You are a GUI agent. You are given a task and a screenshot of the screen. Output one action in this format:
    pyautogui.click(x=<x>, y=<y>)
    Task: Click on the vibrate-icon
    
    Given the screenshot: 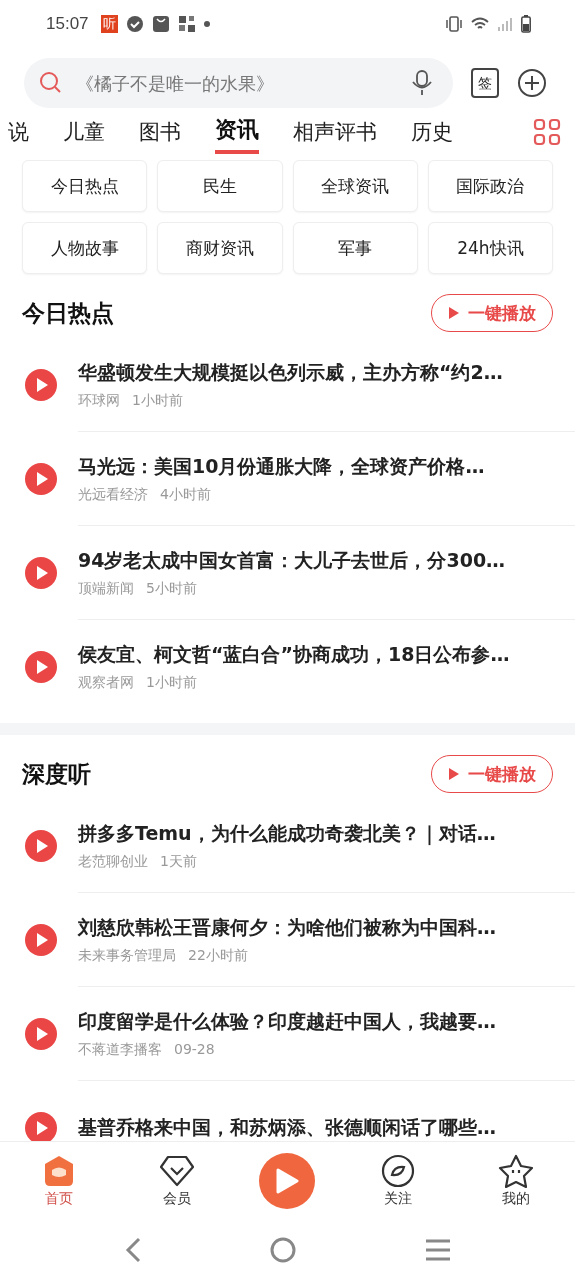 What is the action you would take?
    pyautogui.click(x=454, y=24)
    